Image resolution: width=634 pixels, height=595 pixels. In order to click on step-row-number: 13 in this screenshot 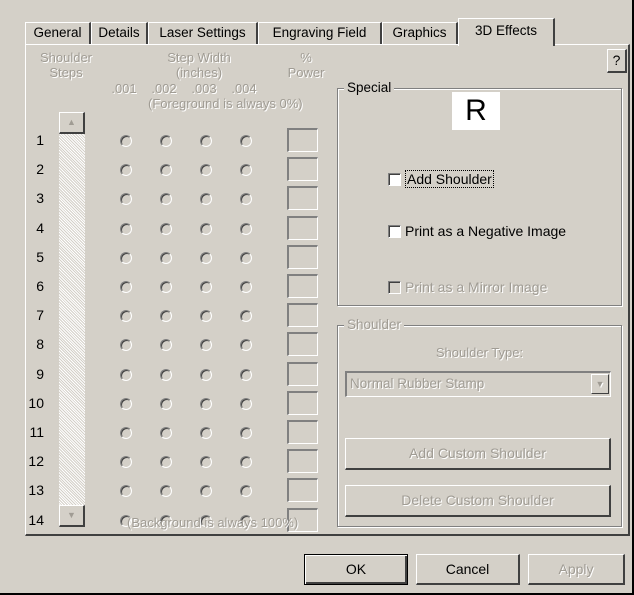, I will do `click(36, 490)`.